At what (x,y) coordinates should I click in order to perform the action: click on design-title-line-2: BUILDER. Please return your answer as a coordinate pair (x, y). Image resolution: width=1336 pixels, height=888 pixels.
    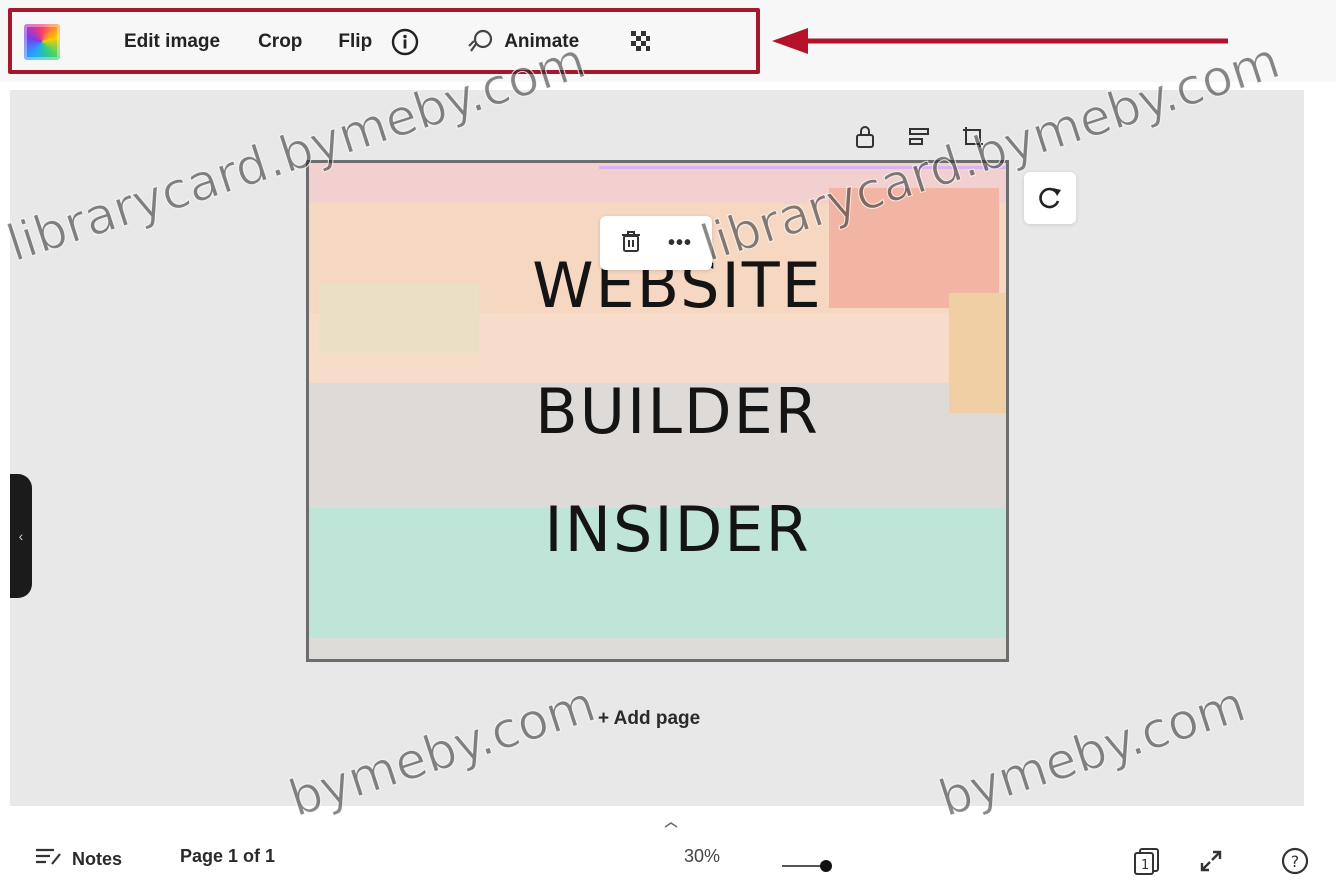
    Looking at the image, I should click on (667, 411).